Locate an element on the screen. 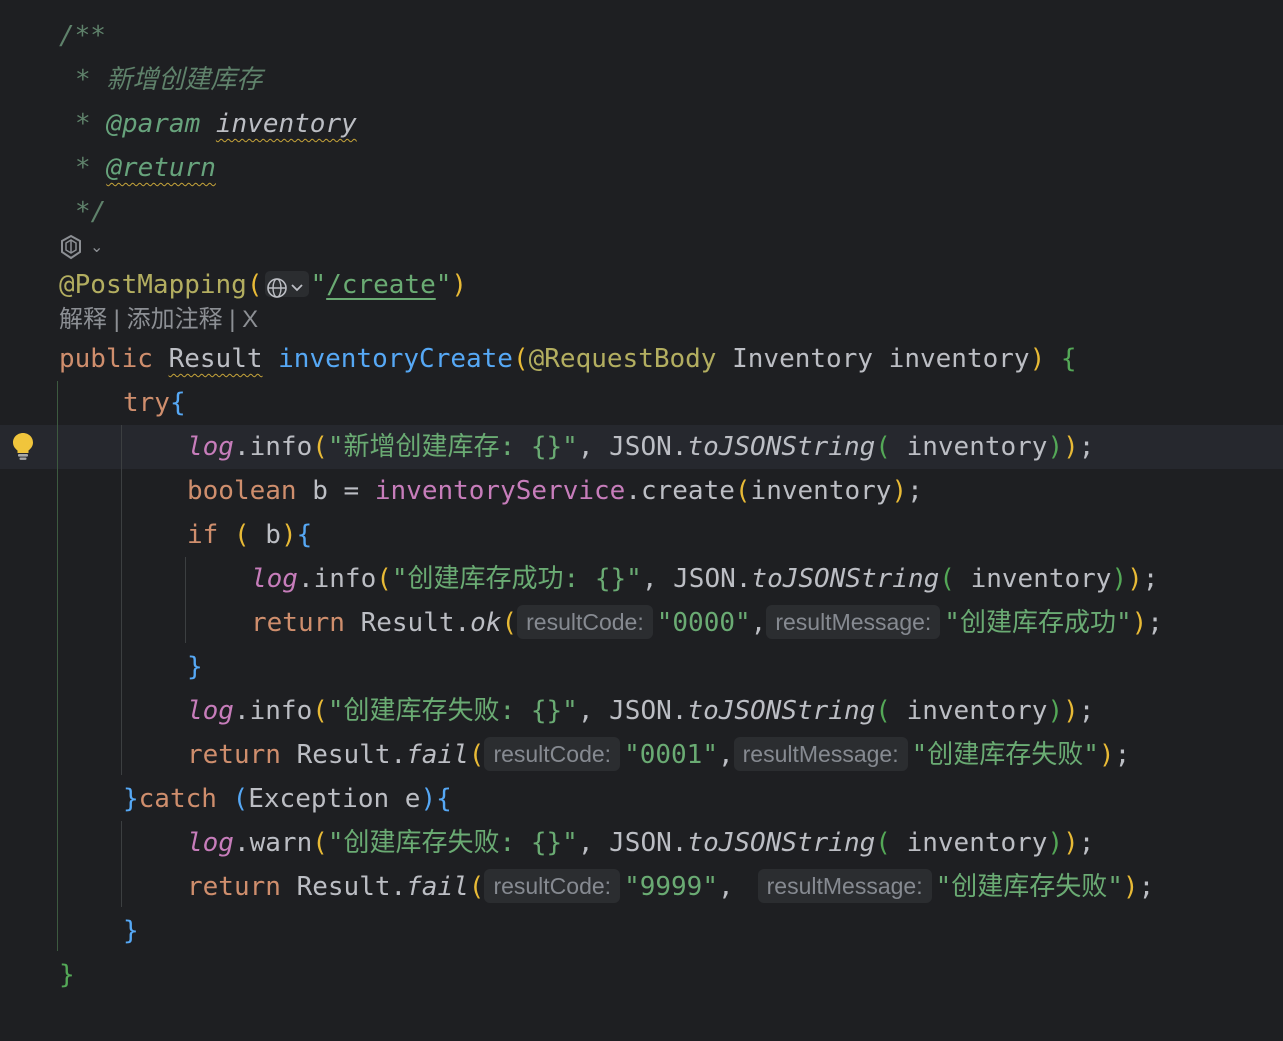 The image size is (1283, 1041). param-name: inventory is located at coordinates (959, 359).